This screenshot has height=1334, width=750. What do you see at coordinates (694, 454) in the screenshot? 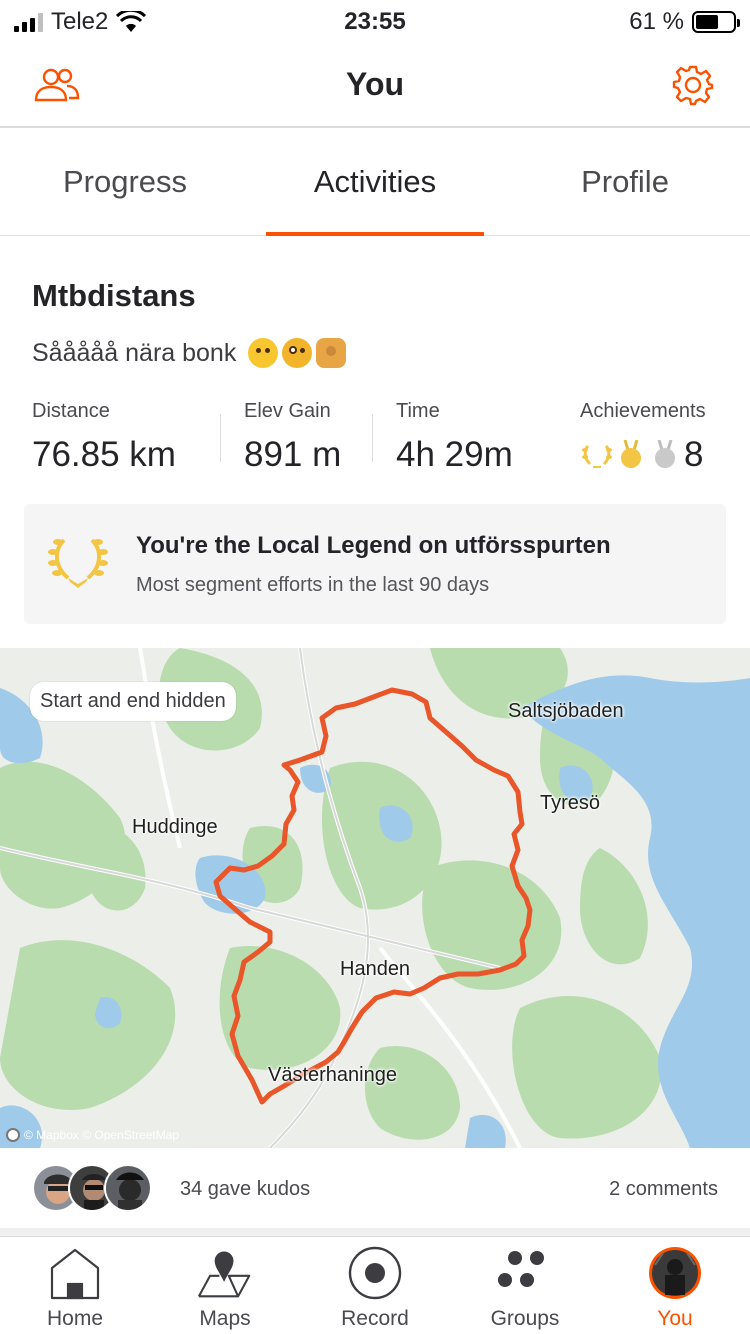
I see `achievements-count: 8` at bounding box center [694, 454].